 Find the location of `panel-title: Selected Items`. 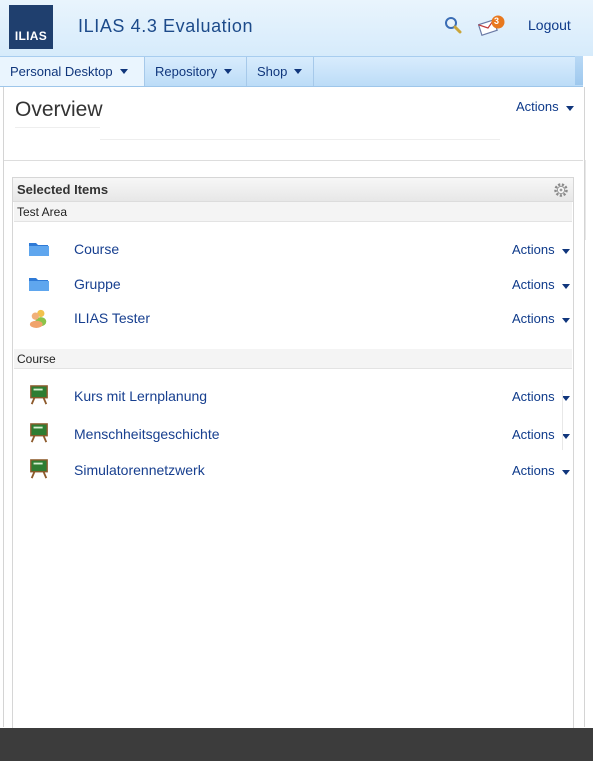

panel-title: Selected Items is located at coordinates (63, 189).